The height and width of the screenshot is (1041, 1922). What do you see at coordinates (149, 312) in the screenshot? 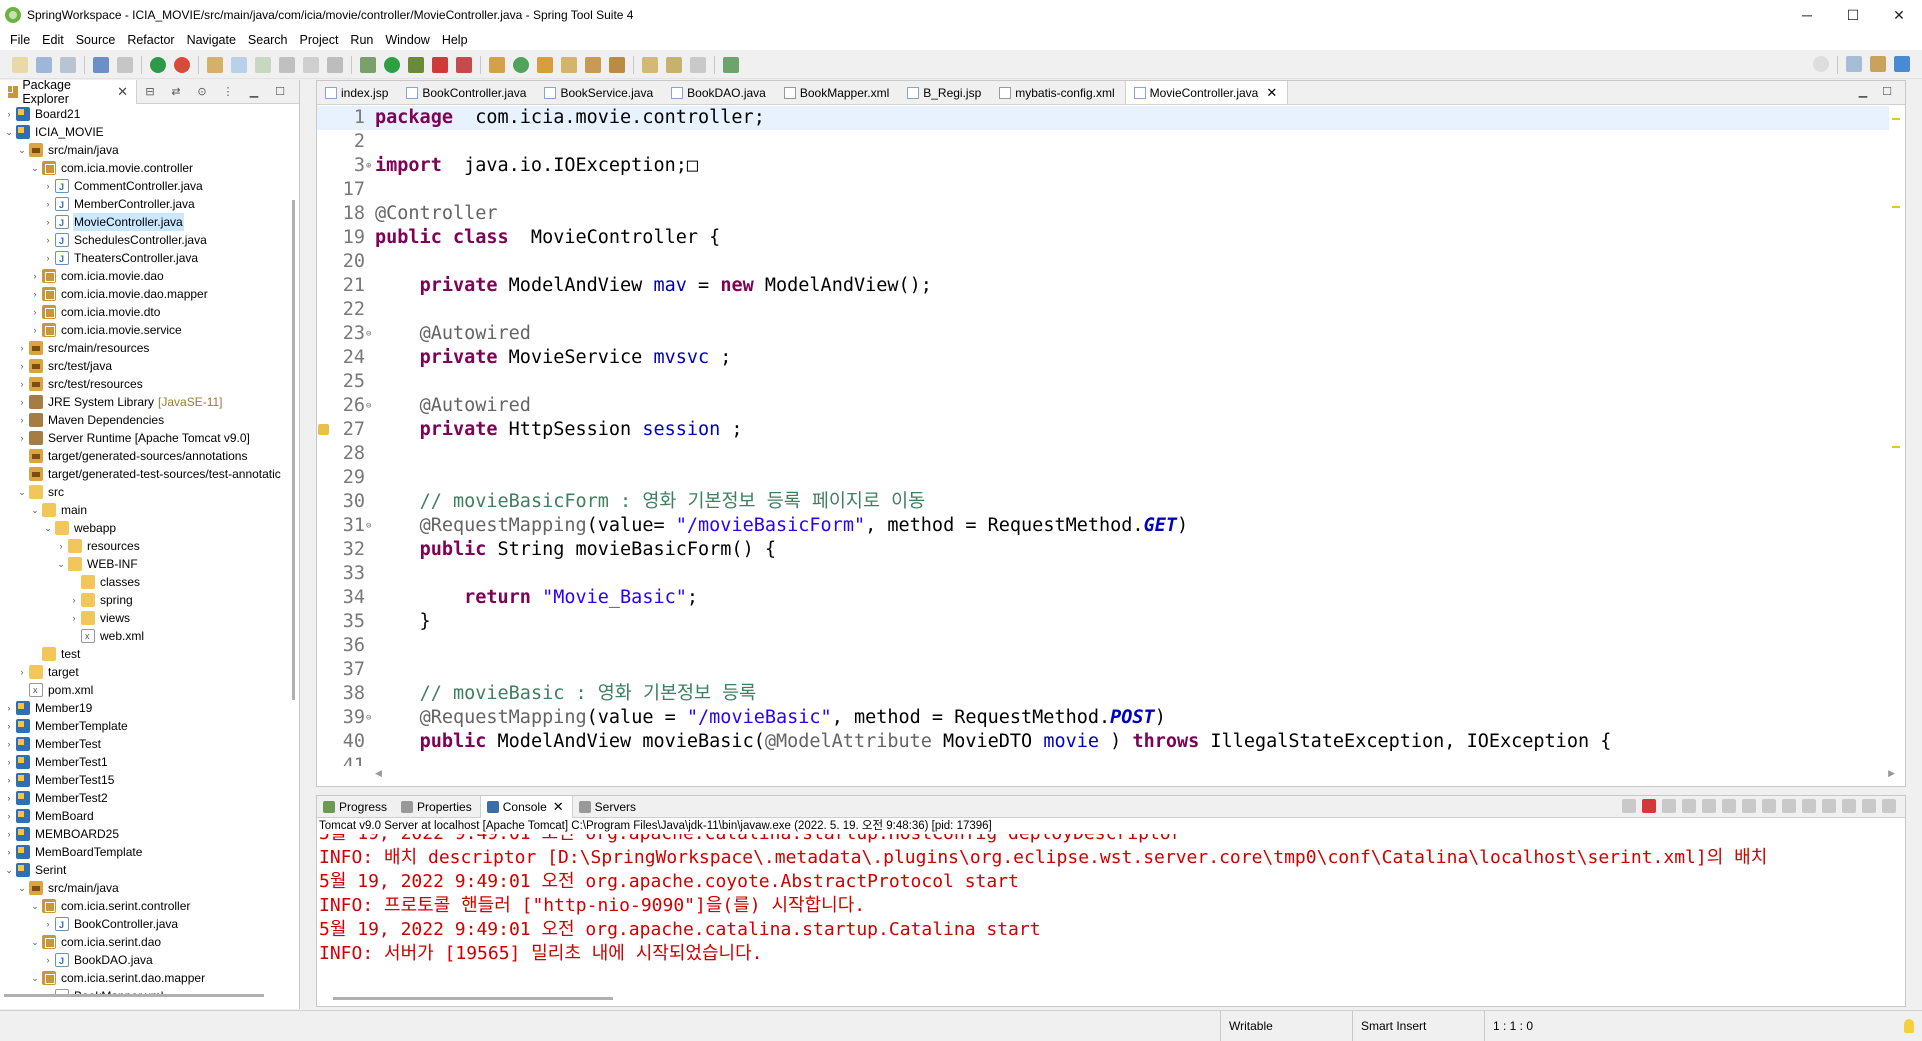
I see `tree-item: › com.icia.movie.dto` at bounding box center [149, 312].